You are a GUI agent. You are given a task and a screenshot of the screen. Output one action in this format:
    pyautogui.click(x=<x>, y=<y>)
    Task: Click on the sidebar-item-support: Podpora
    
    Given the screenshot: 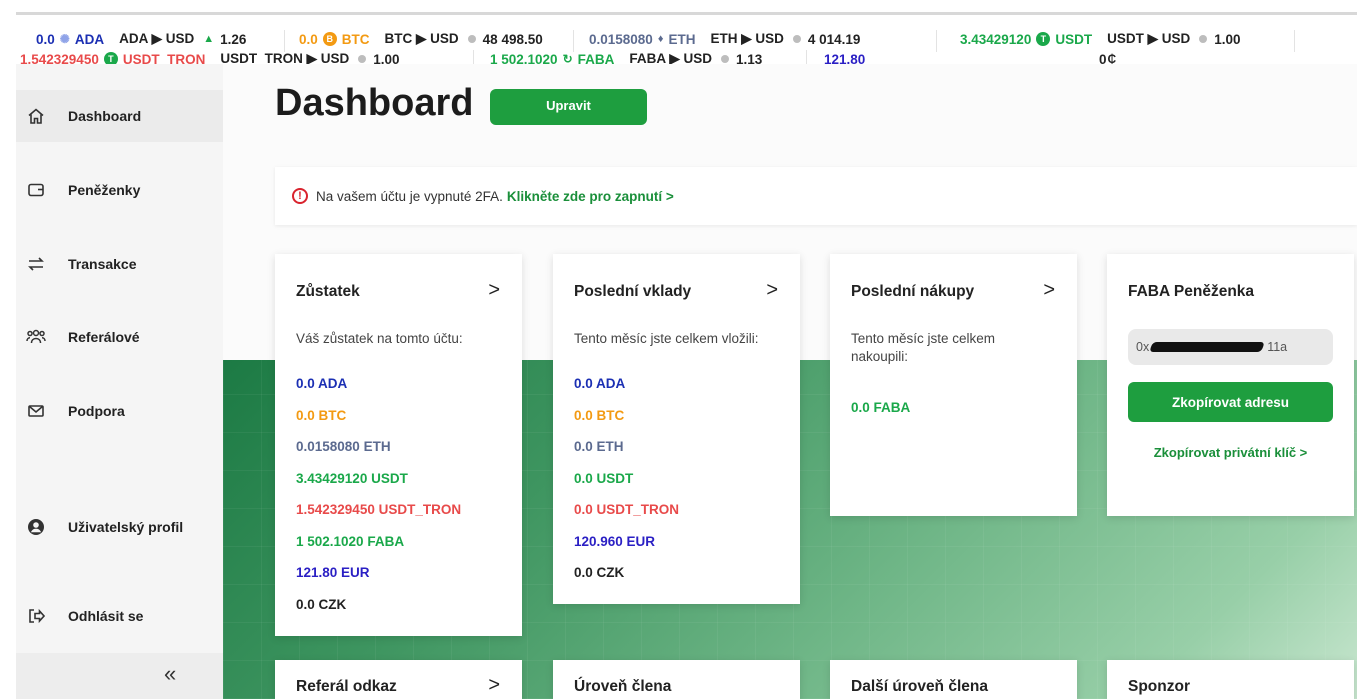 What is the action you would take?
    pyautogui.click(x=119, y=411)
    